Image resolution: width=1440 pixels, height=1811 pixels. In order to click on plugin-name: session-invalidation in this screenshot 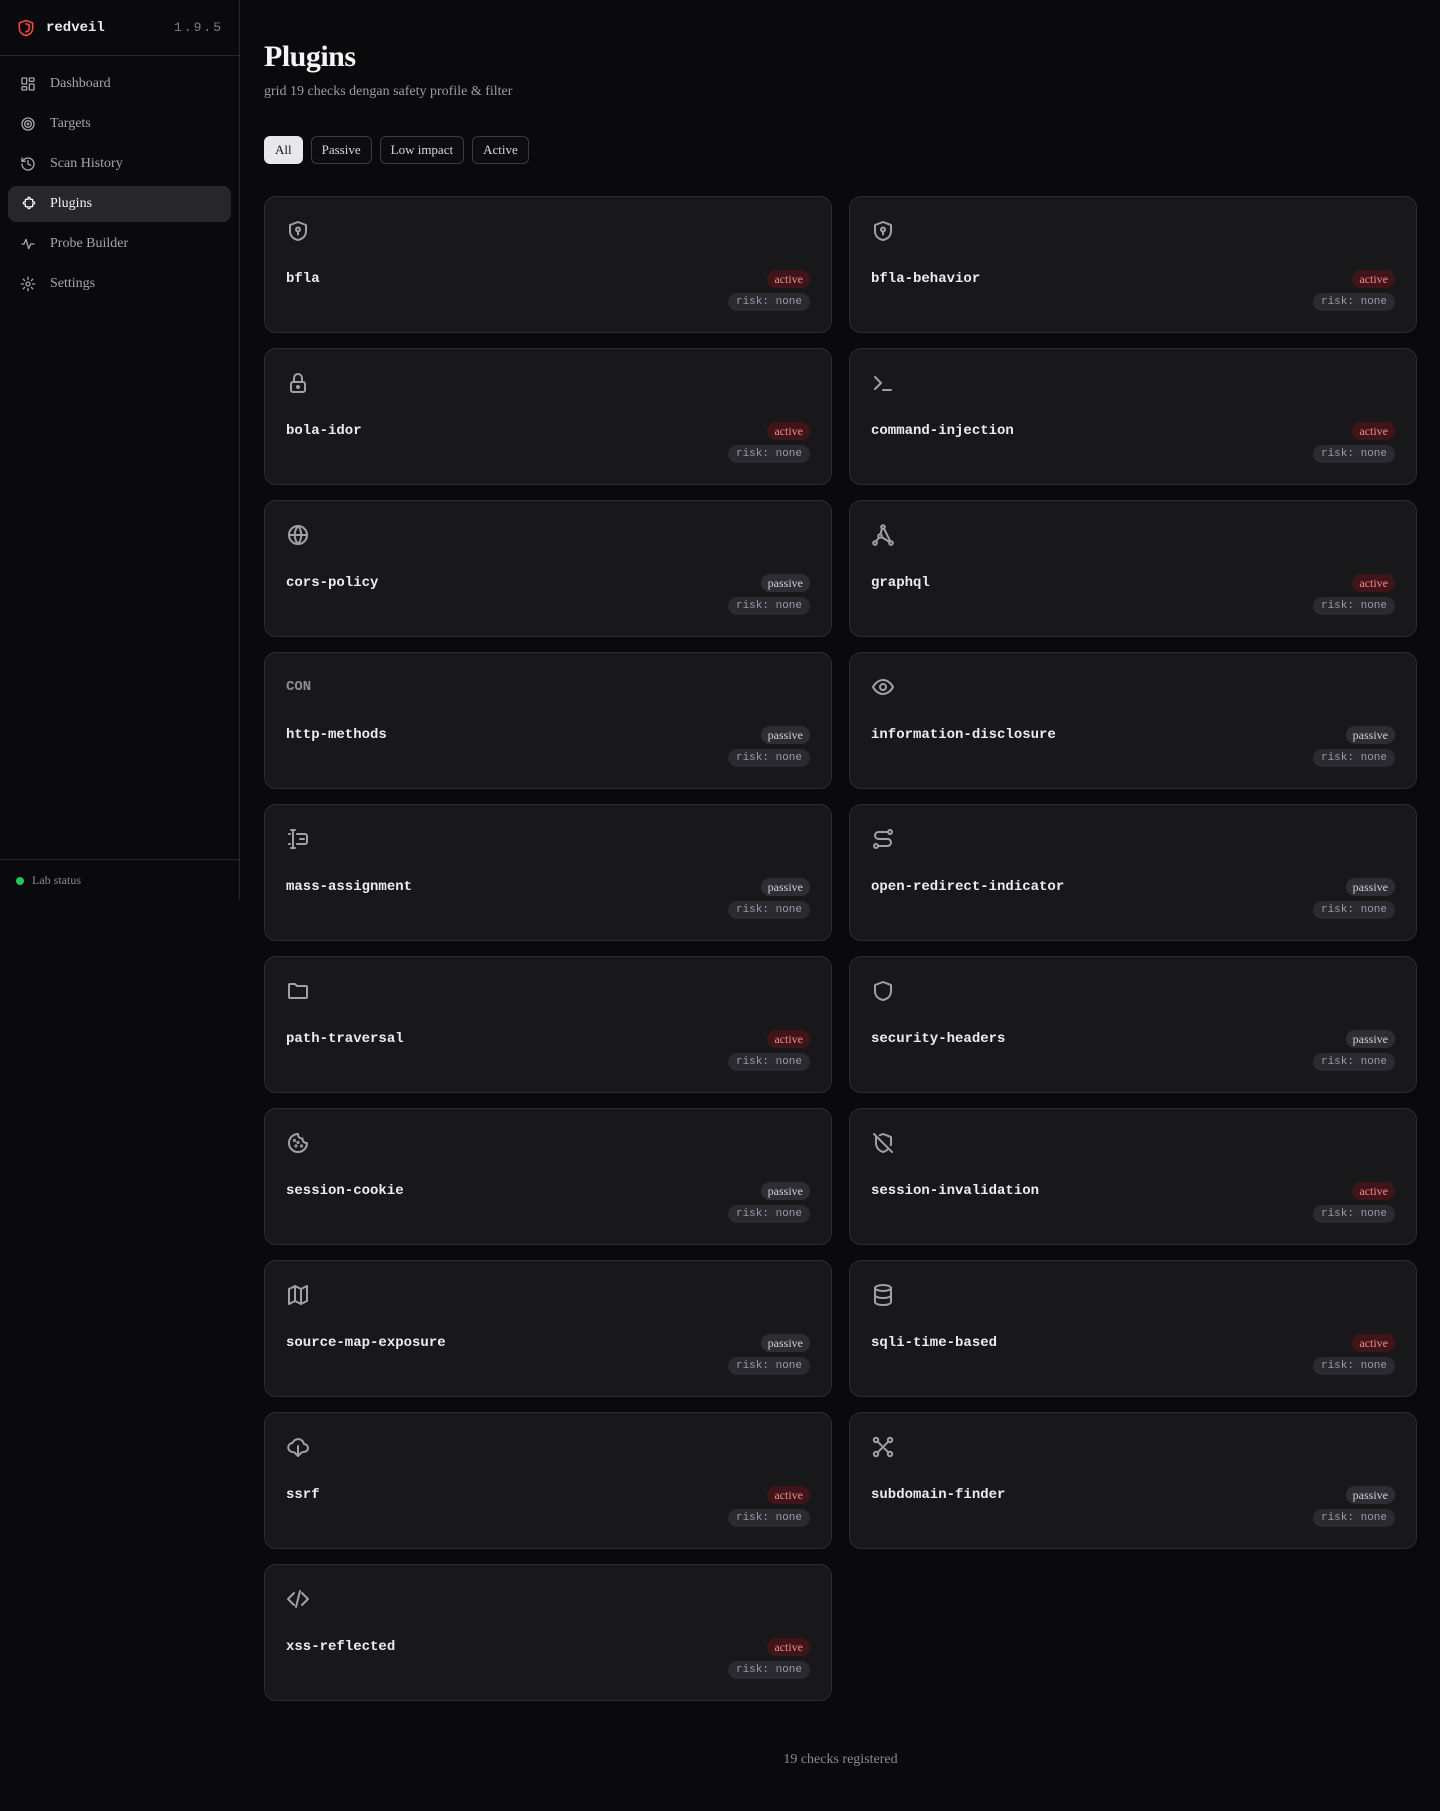, I will do `click(955, 1191)`.